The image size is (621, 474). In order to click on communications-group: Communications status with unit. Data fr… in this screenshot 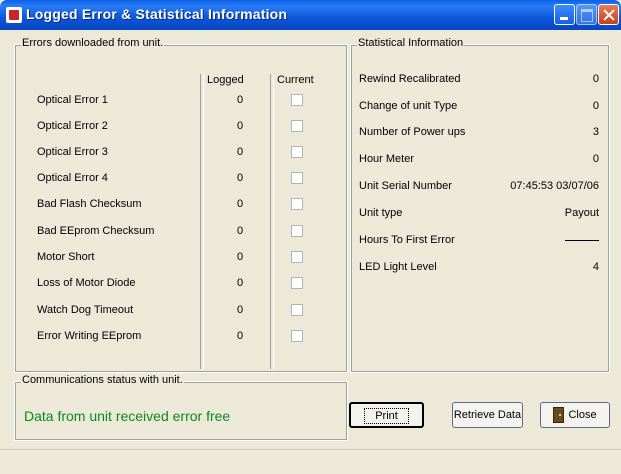, I will do `click(181, 407)`.